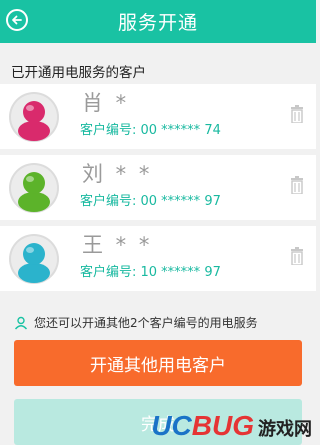 The image size is (320, 445). Describe the element at coordinates (158, 363) in the screenshot. I see `open-other-customer-button: 开通其他用电客户` at that location.